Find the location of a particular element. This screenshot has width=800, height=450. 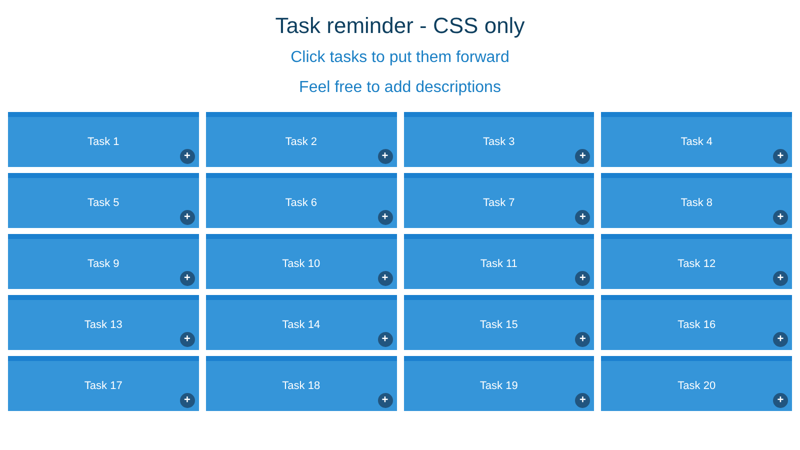

task-label: Task 15 is located at coordinates (499, 325).